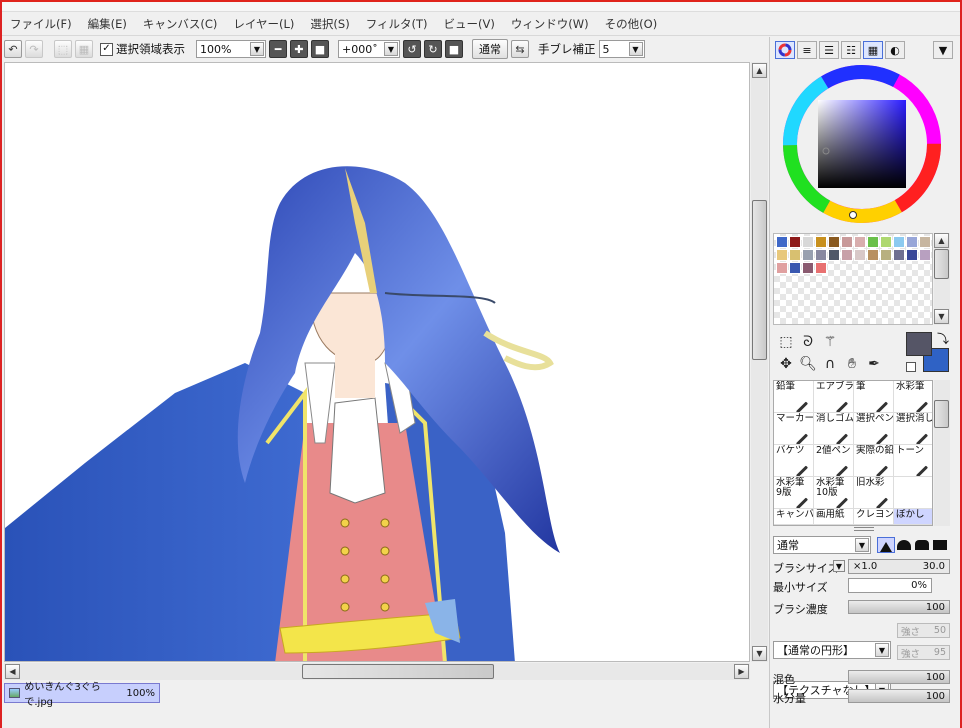  Describe the element at coordinates (834, 517) in the screenshot. I see `brush-cell: 画用紙` at that location.